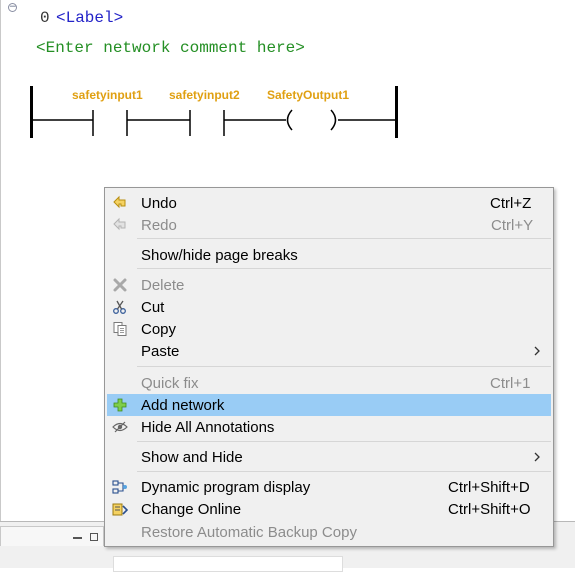 The height and width of the screenshot is (572, 575). What do you see at coordinates (329, 405) in the screenshot?
I see `menu-item-add-network: Add network` at bounding box center [329, 405].